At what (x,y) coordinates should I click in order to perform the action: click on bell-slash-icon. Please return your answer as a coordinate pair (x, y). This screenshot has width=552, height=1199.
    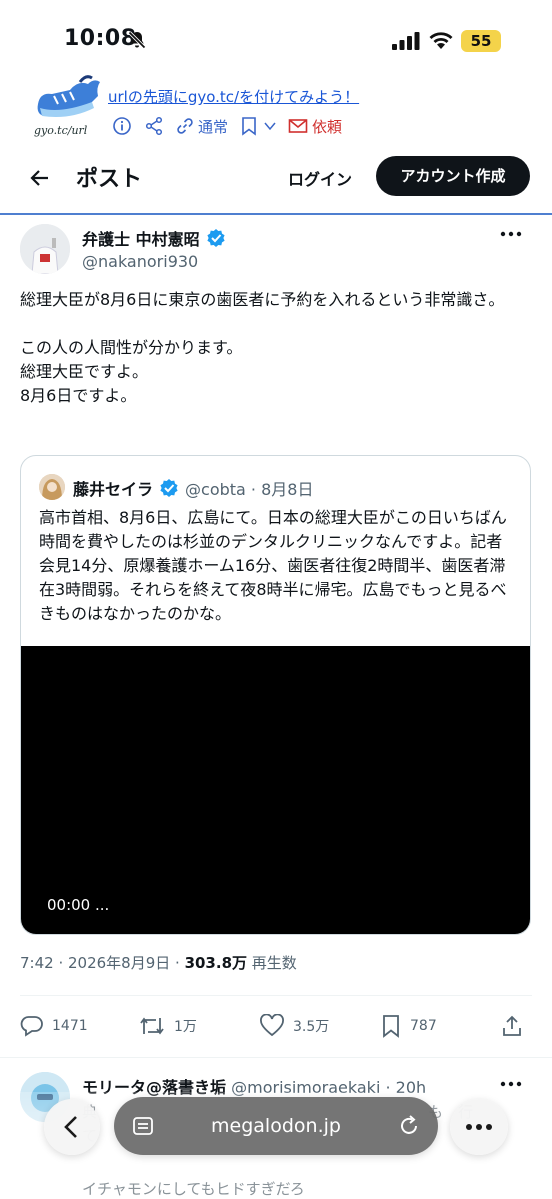
    Looking at the image, I should click on (137, 40).